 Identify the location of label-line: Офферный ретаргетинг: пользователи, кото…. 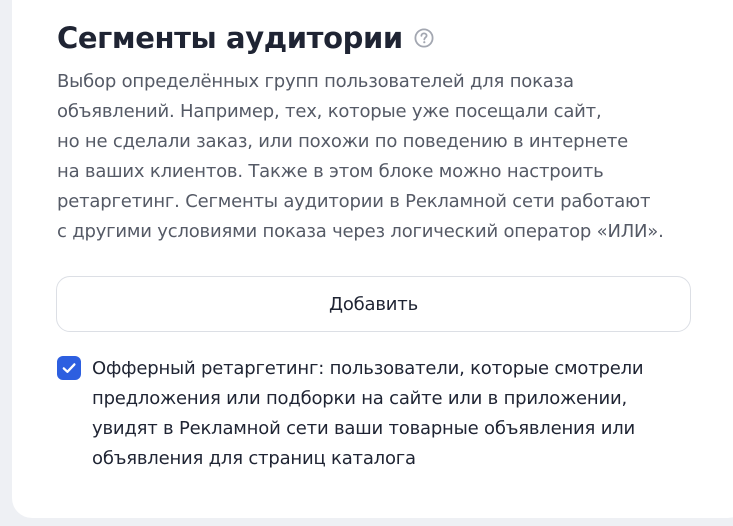
(368, 368).